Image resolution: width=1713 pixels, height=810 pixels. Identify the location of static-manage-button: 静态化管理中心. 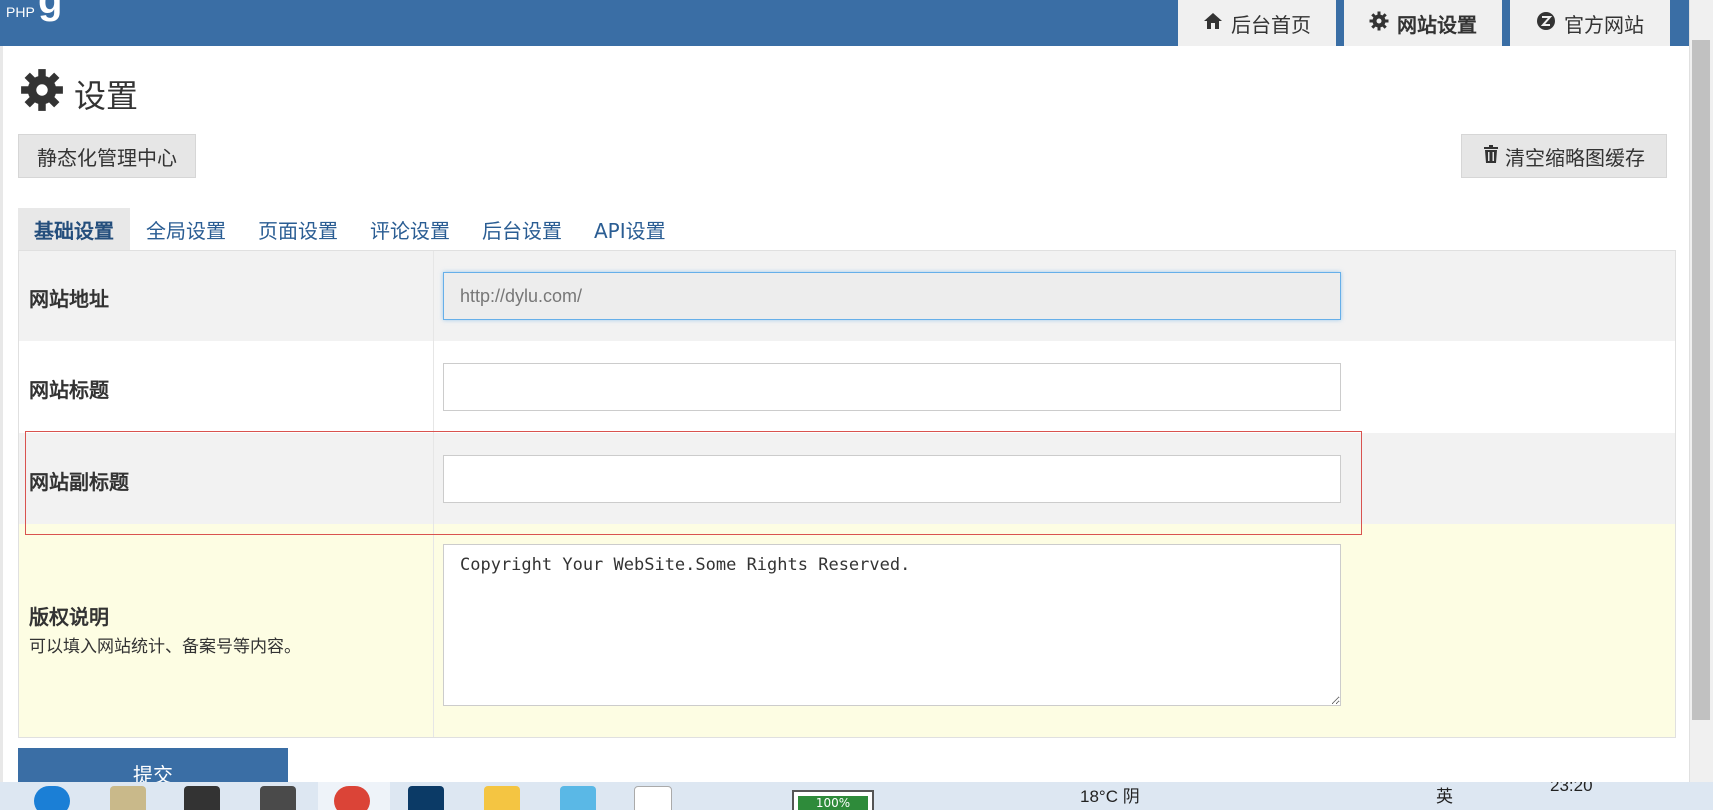
(107, 156).